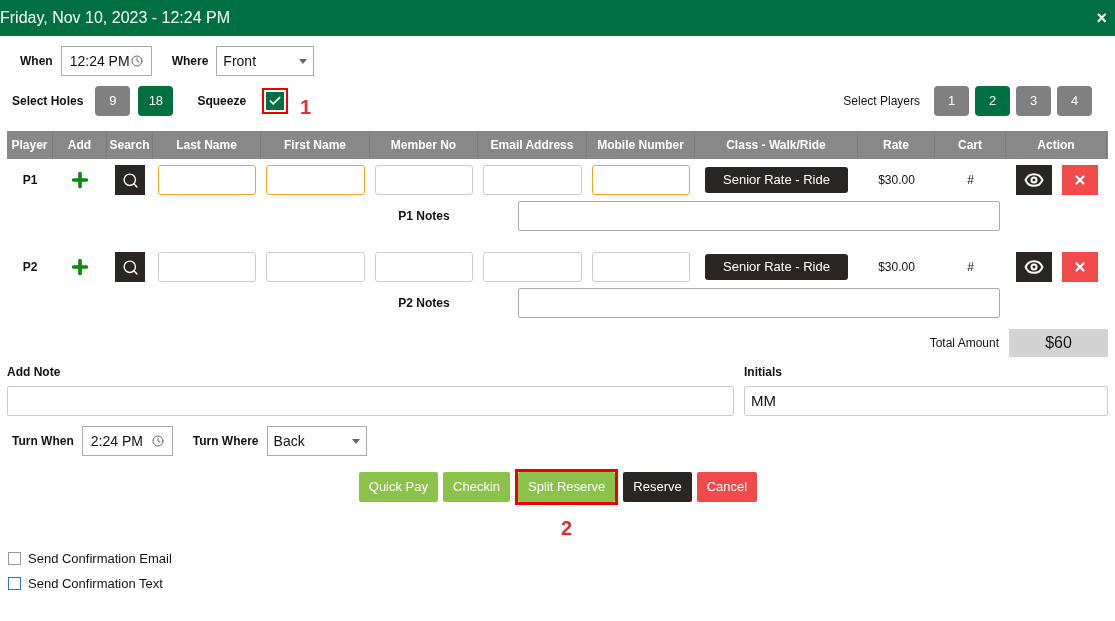 The height and width of the screenshot is (621, 1115). Describe the element at coordinates (43, 441) in the screenshot. I see `turn-when-label: Turn When` at that location.